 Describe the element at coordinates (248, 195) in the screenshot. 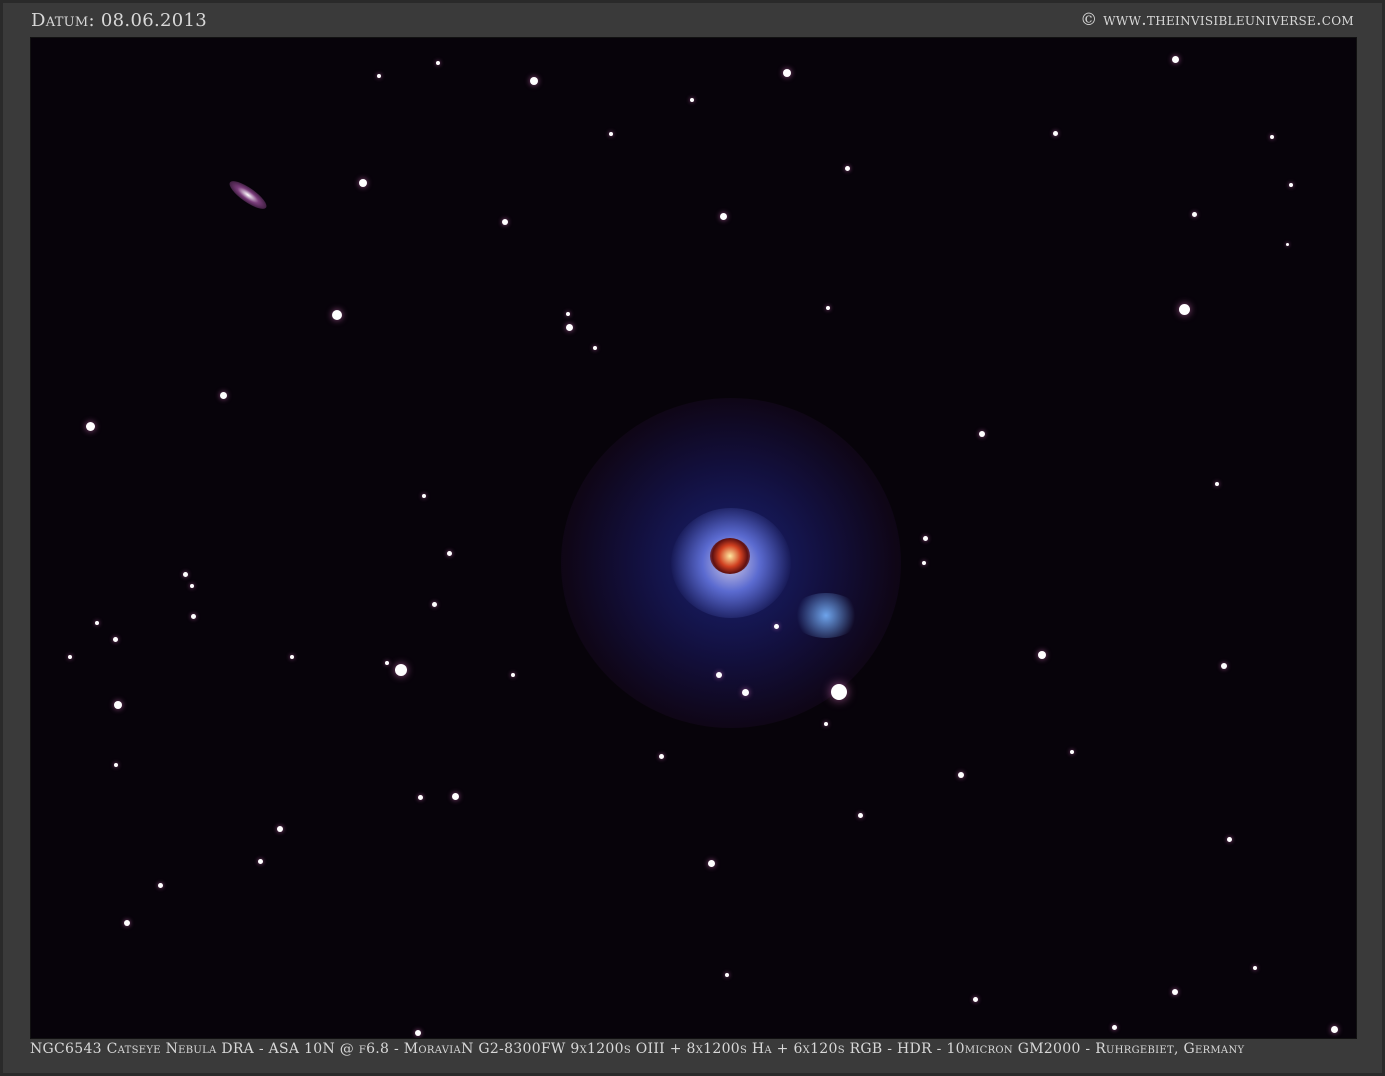

I see `galaxy` at that location.